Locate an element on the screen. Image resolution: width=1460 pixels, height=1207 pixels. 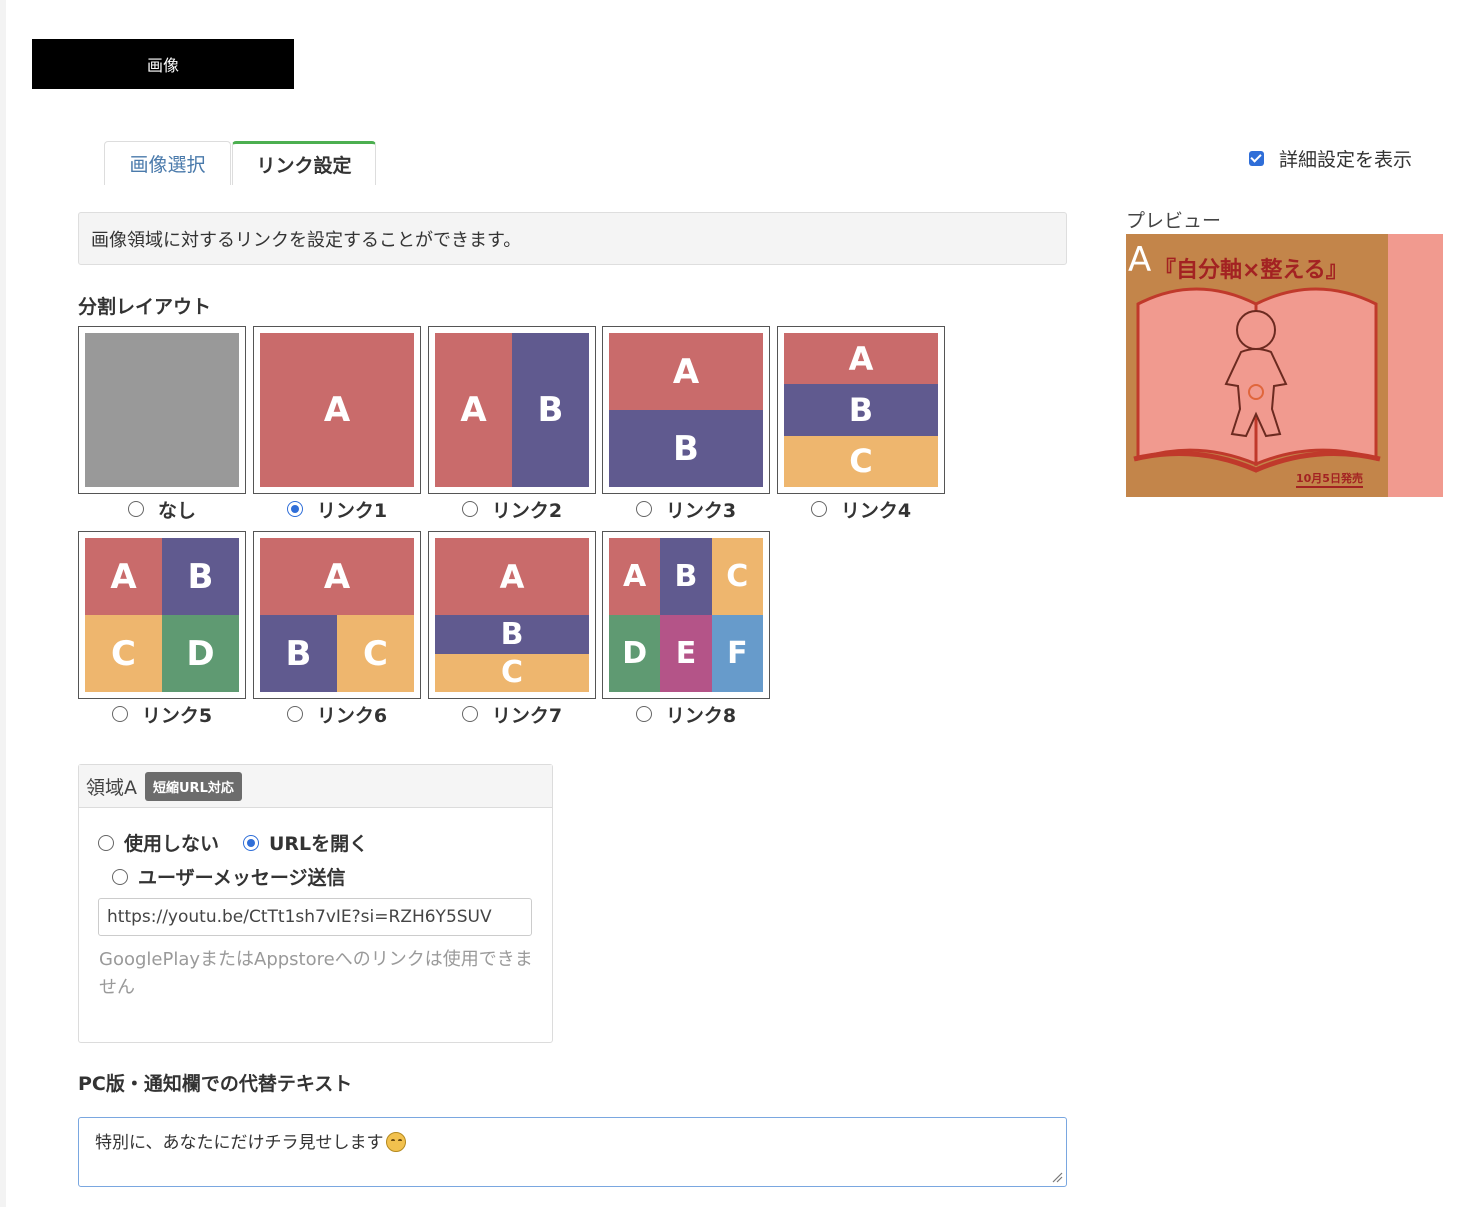
layout-cell: F is located at coordinates (737, 653).